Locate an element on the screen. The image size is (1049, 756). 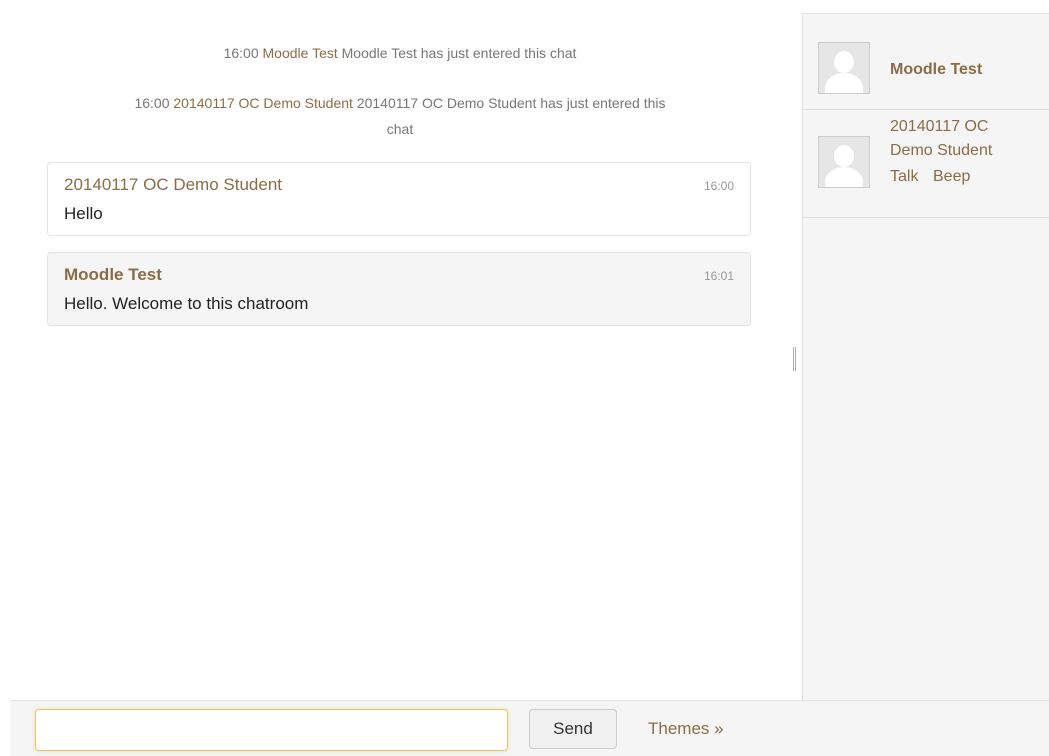
user-name-continued: Demo Student is located at coordinates (941, 151).